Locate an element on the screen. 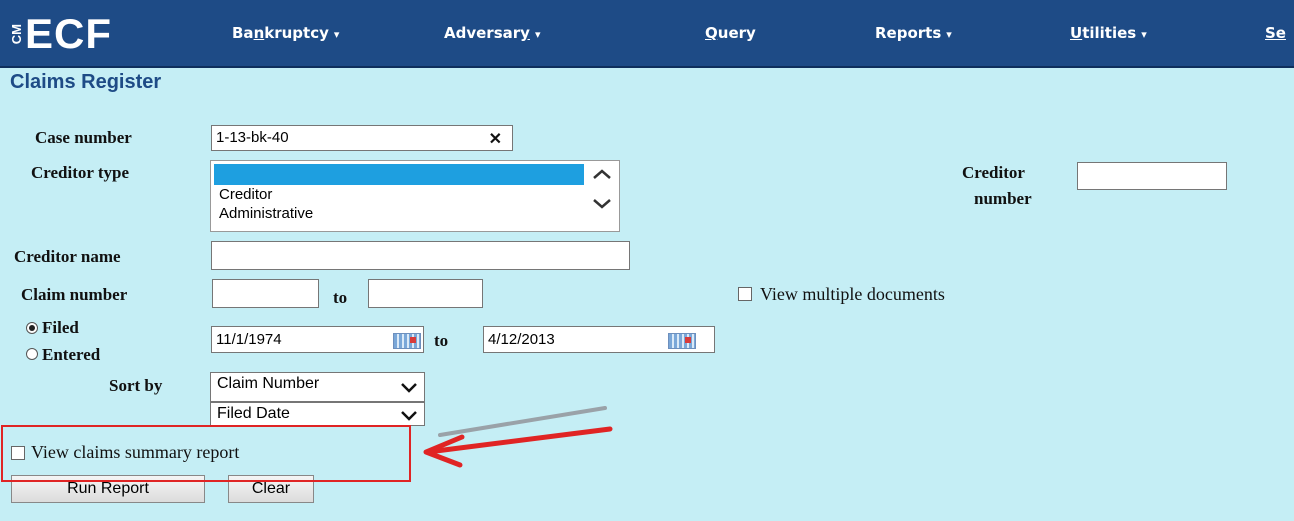 The width and height of the screenshot is (1294, 521). annotation-arrow-icon is located at coordinates (518, 437).